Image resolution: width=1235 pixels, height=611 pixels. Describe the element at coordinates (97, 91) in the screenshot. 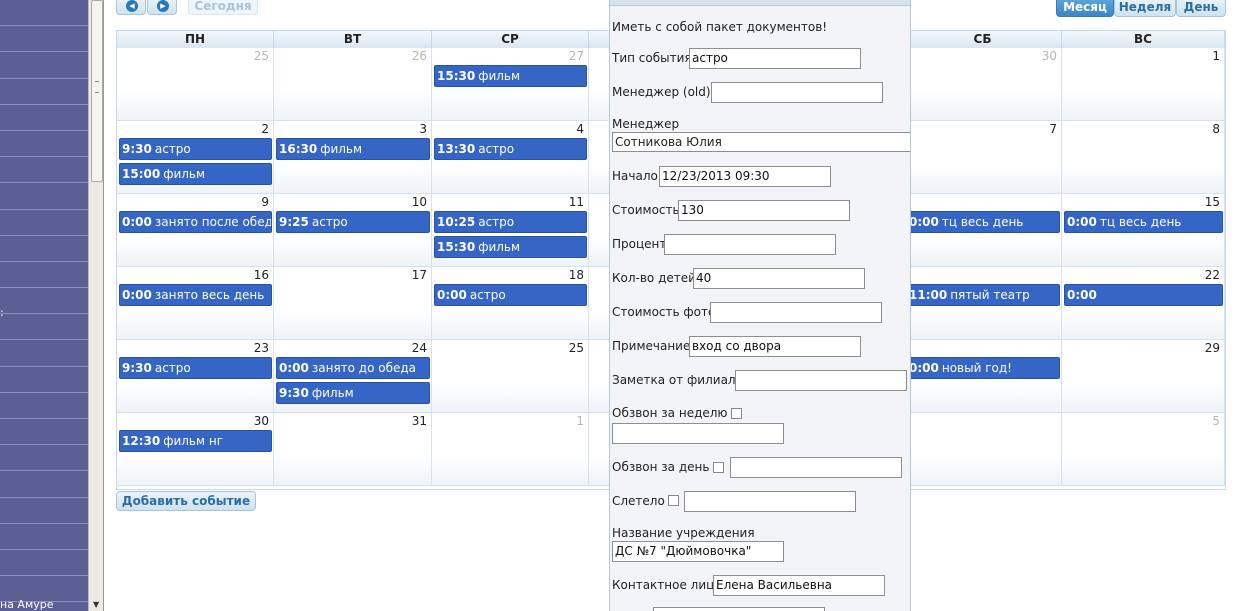

I see `scrollbar-thumb` at that location.